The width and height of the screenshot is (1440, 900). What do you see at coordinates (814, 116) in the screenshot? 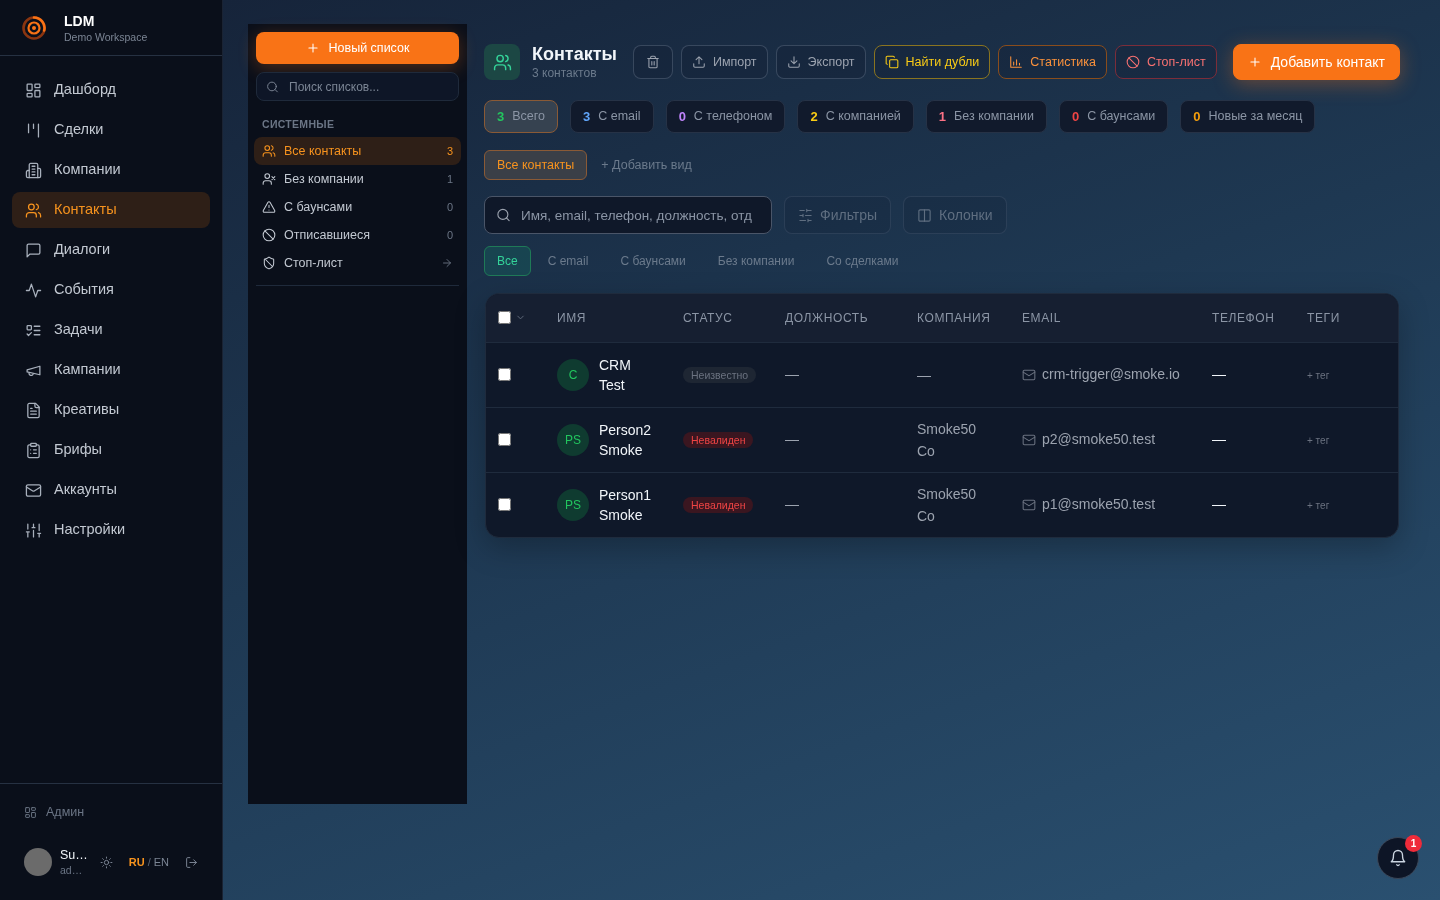
I see `stat-count: 2` at bounding box center [814, 116].